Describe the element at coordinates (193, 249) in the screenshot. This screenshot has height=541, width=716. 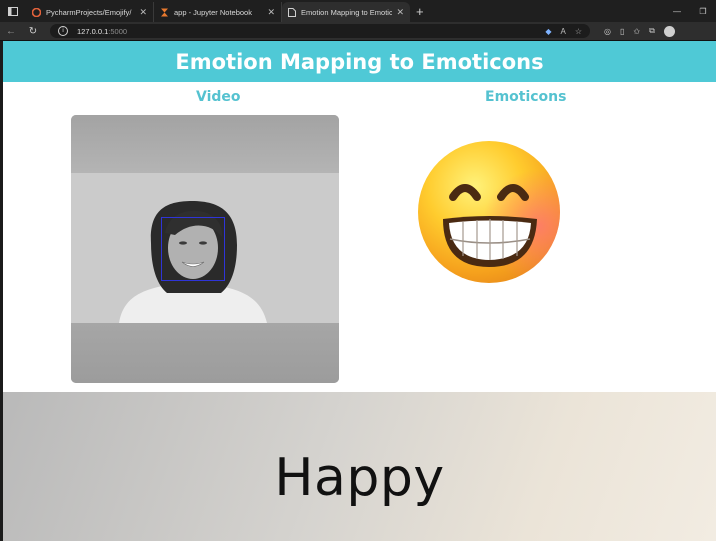
I see `face-detection-box` at that location.